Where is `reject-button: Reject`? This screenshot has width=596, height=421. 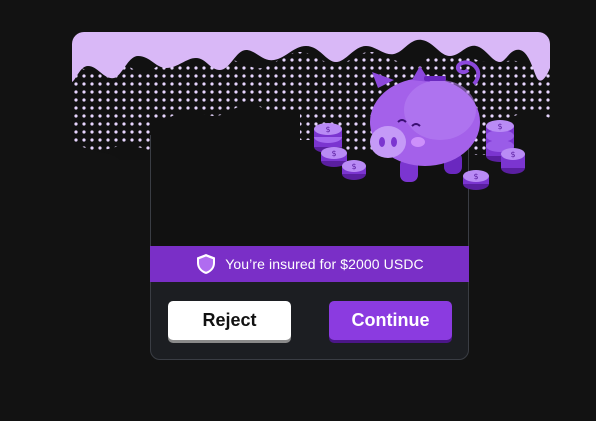
reject-button: Reject is located at coordinates (229, 320).